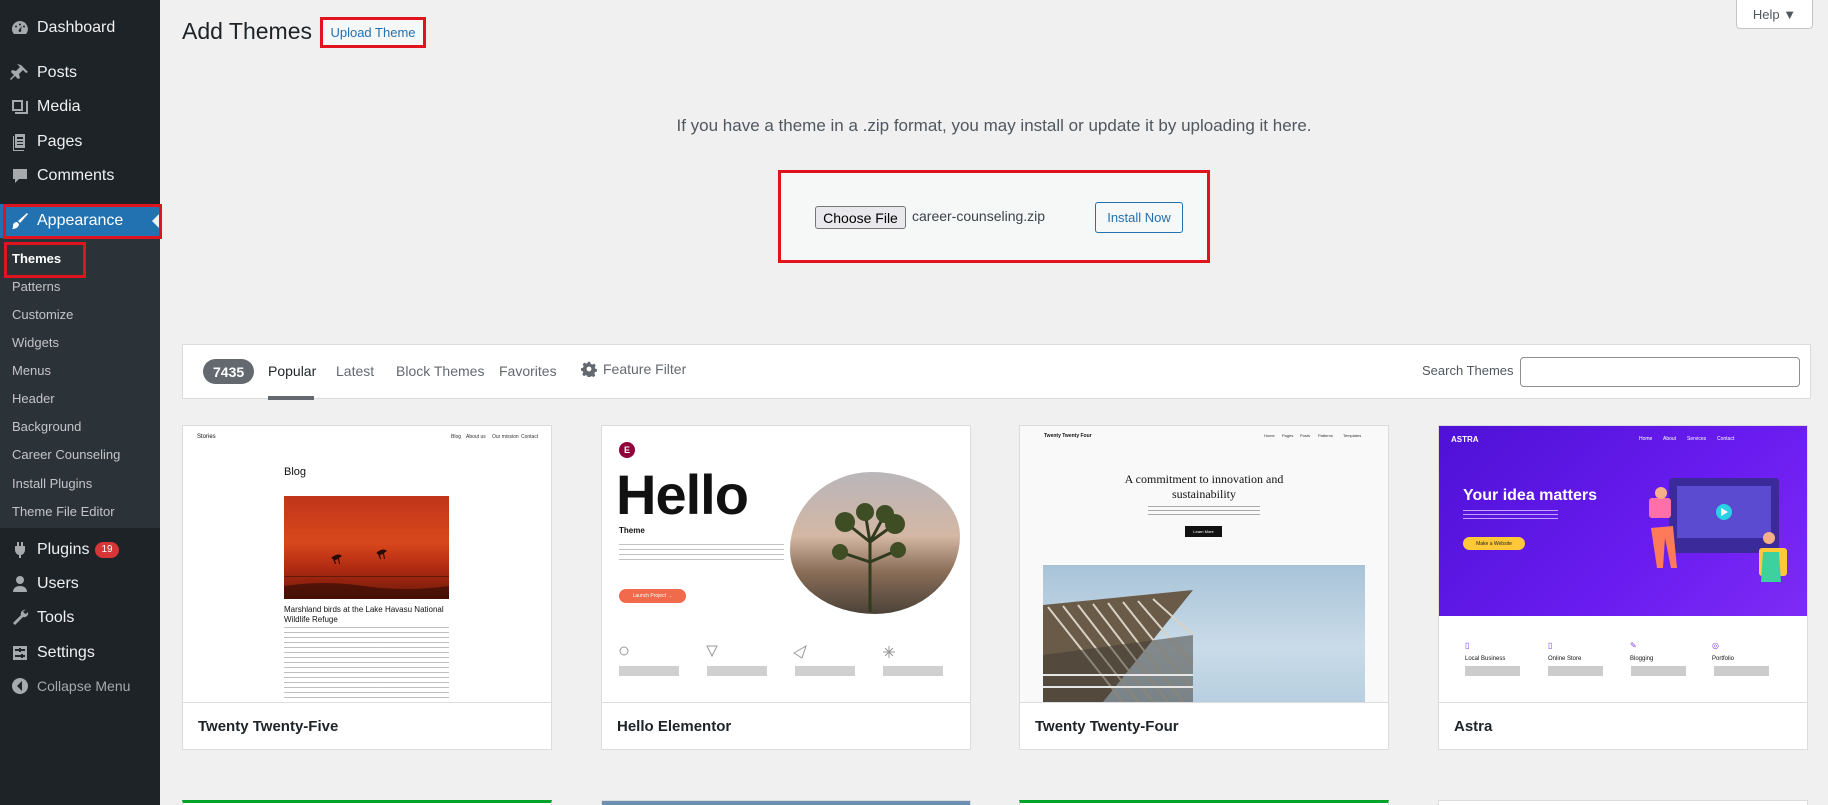 This screenshot has width=1828, height=805. What do you see at coordinates (1625, 671) in the screenshot?
I see `feature-description-text` at bounding box center [1625, 671].